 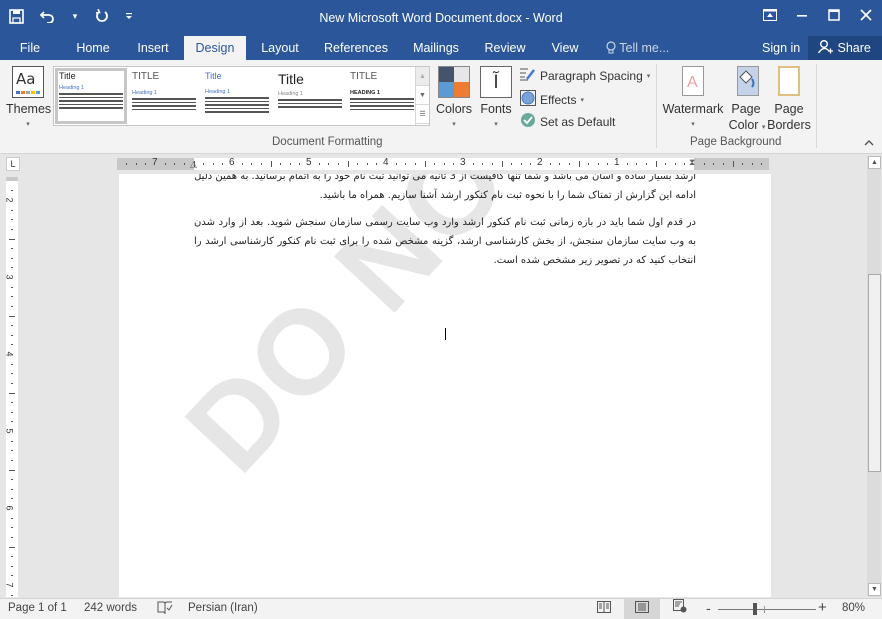 What do you see at coordinates (422, 76) in the screenshot?
I see `gallery-scroll-up-icon: ▲` at bounding box center [422, 76].